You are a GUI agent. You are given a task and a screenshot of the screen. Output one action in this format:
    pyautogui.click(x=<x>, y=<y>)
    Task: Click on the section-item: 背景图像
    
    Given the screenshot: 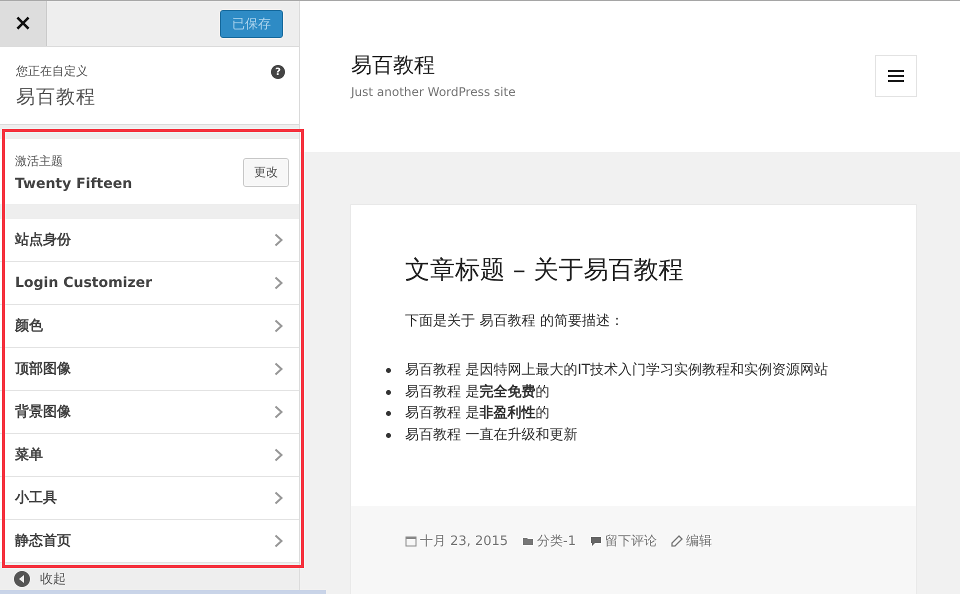 What is the action you would take?
    pyautogui.click(x=149, y=412)
    